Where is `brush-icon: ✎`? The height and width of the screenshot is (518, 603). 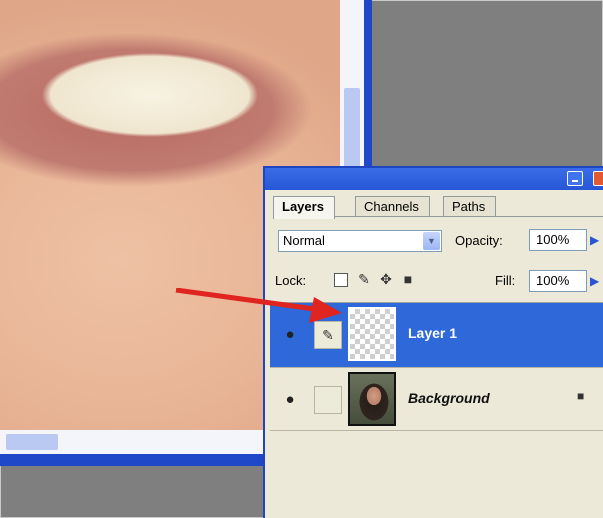 brush-icon: ✎ is located at coordinates (364, 279).